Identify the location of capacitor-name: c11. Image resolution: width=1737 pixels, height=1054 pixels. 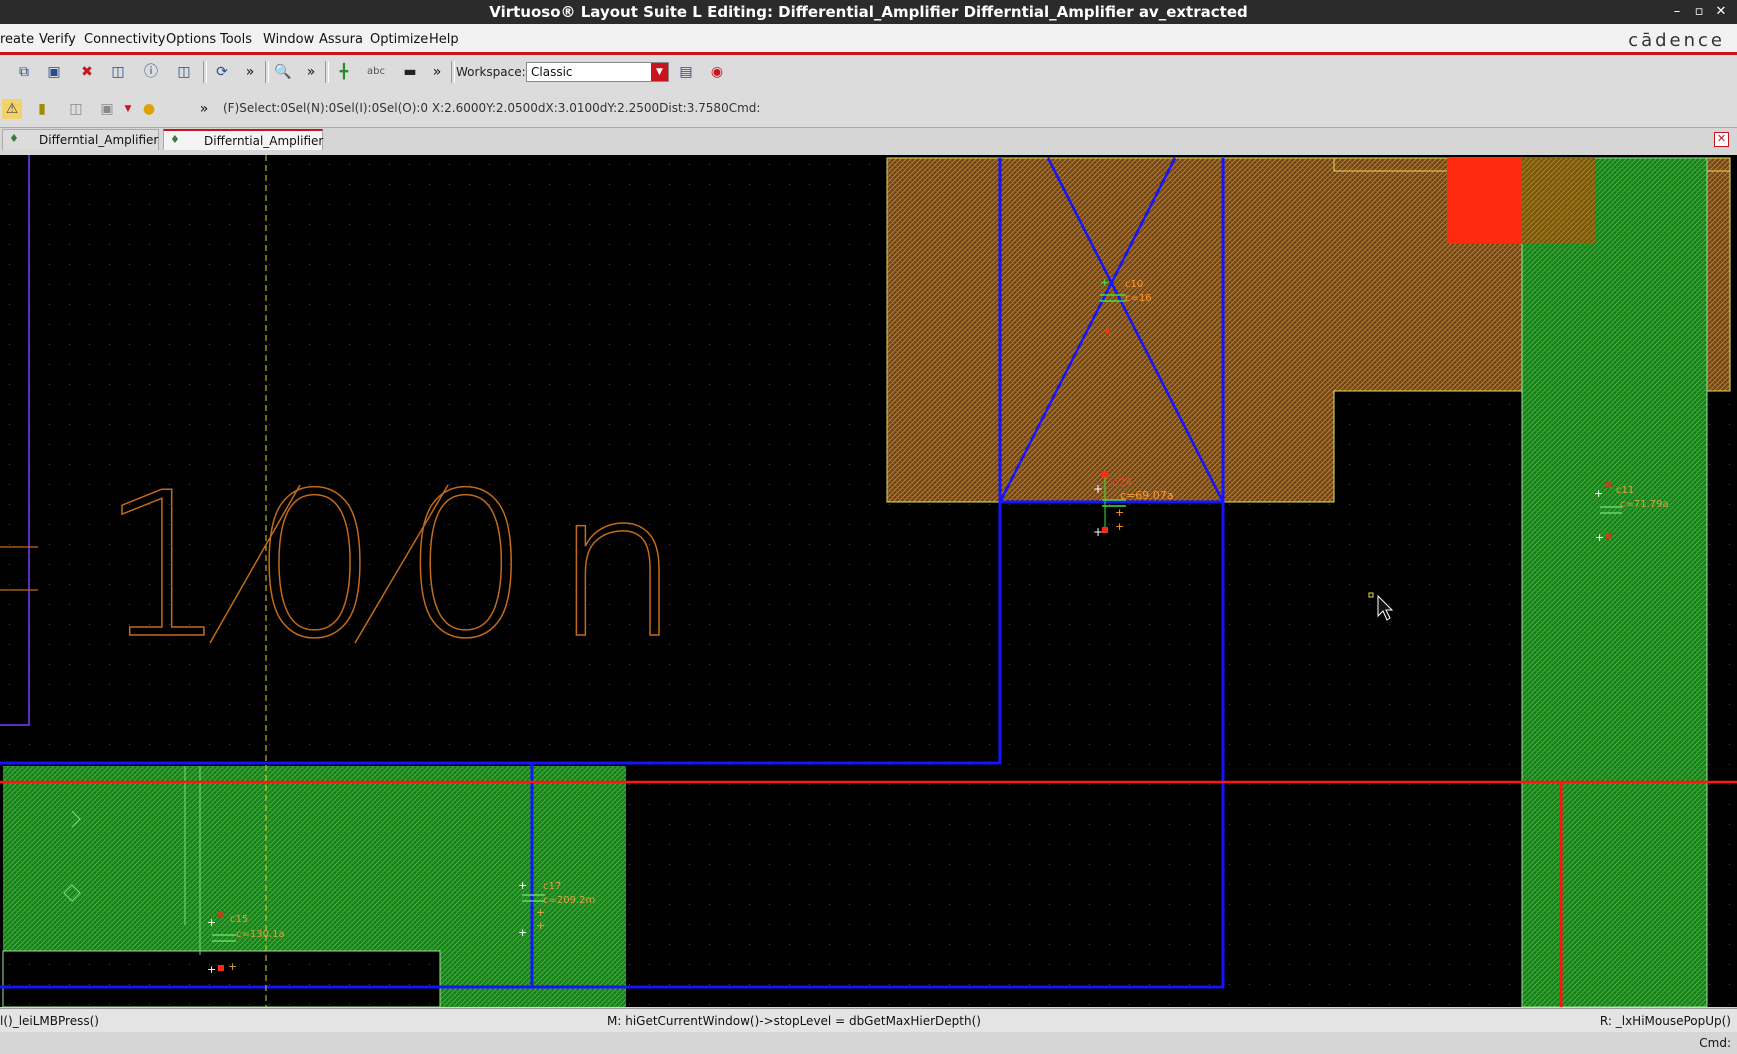
(1625, 490).